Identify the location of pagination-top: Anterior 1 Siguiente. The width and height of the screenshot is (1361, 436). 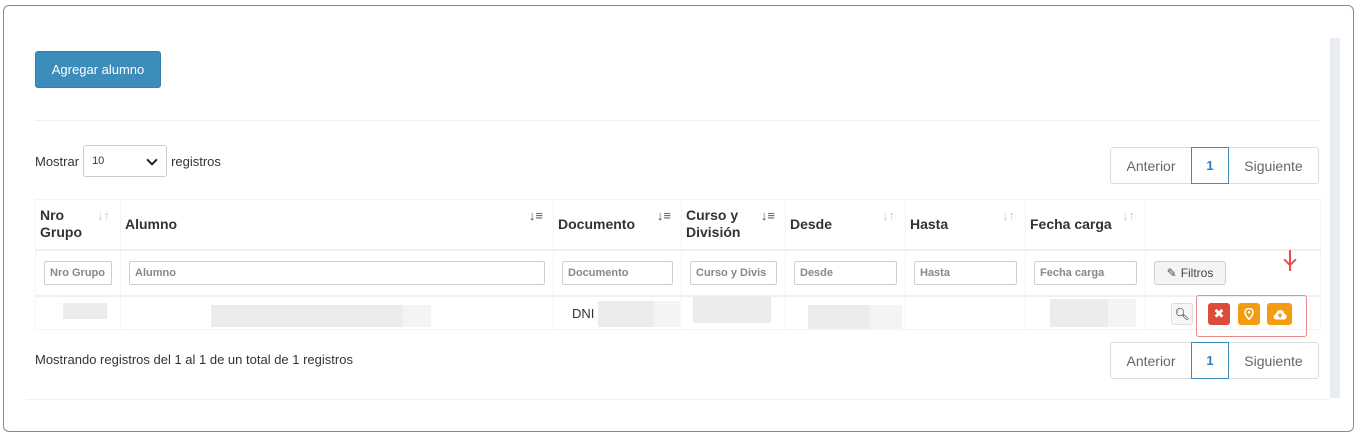
(1214, 165).